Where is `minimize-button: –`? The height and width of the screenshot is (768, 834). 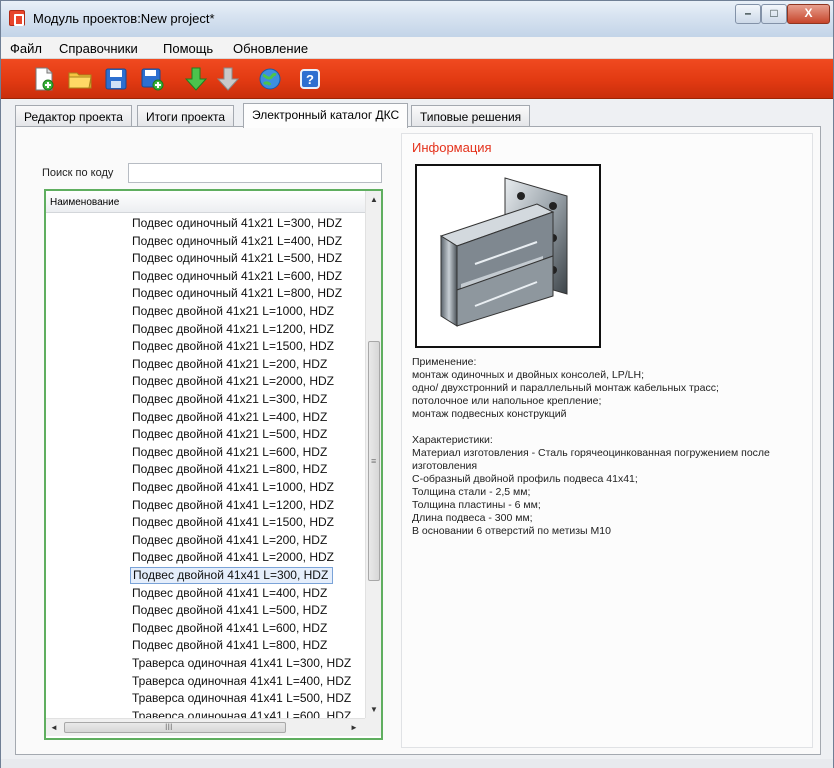
minimize-button: – is located at coordinates (748, 14).